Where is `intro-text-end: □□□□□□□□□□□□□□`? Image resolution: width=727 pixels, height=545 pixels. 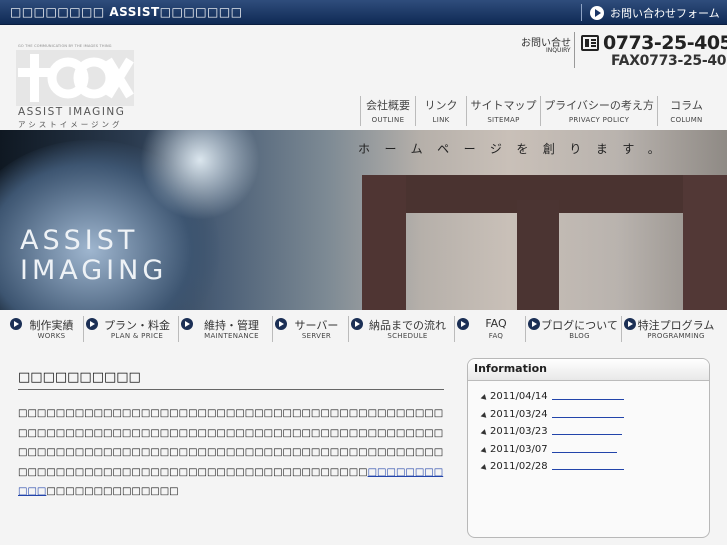
intro-text-end: □□□□□□□□□□□□□□ is located at coordinates (112, 491).